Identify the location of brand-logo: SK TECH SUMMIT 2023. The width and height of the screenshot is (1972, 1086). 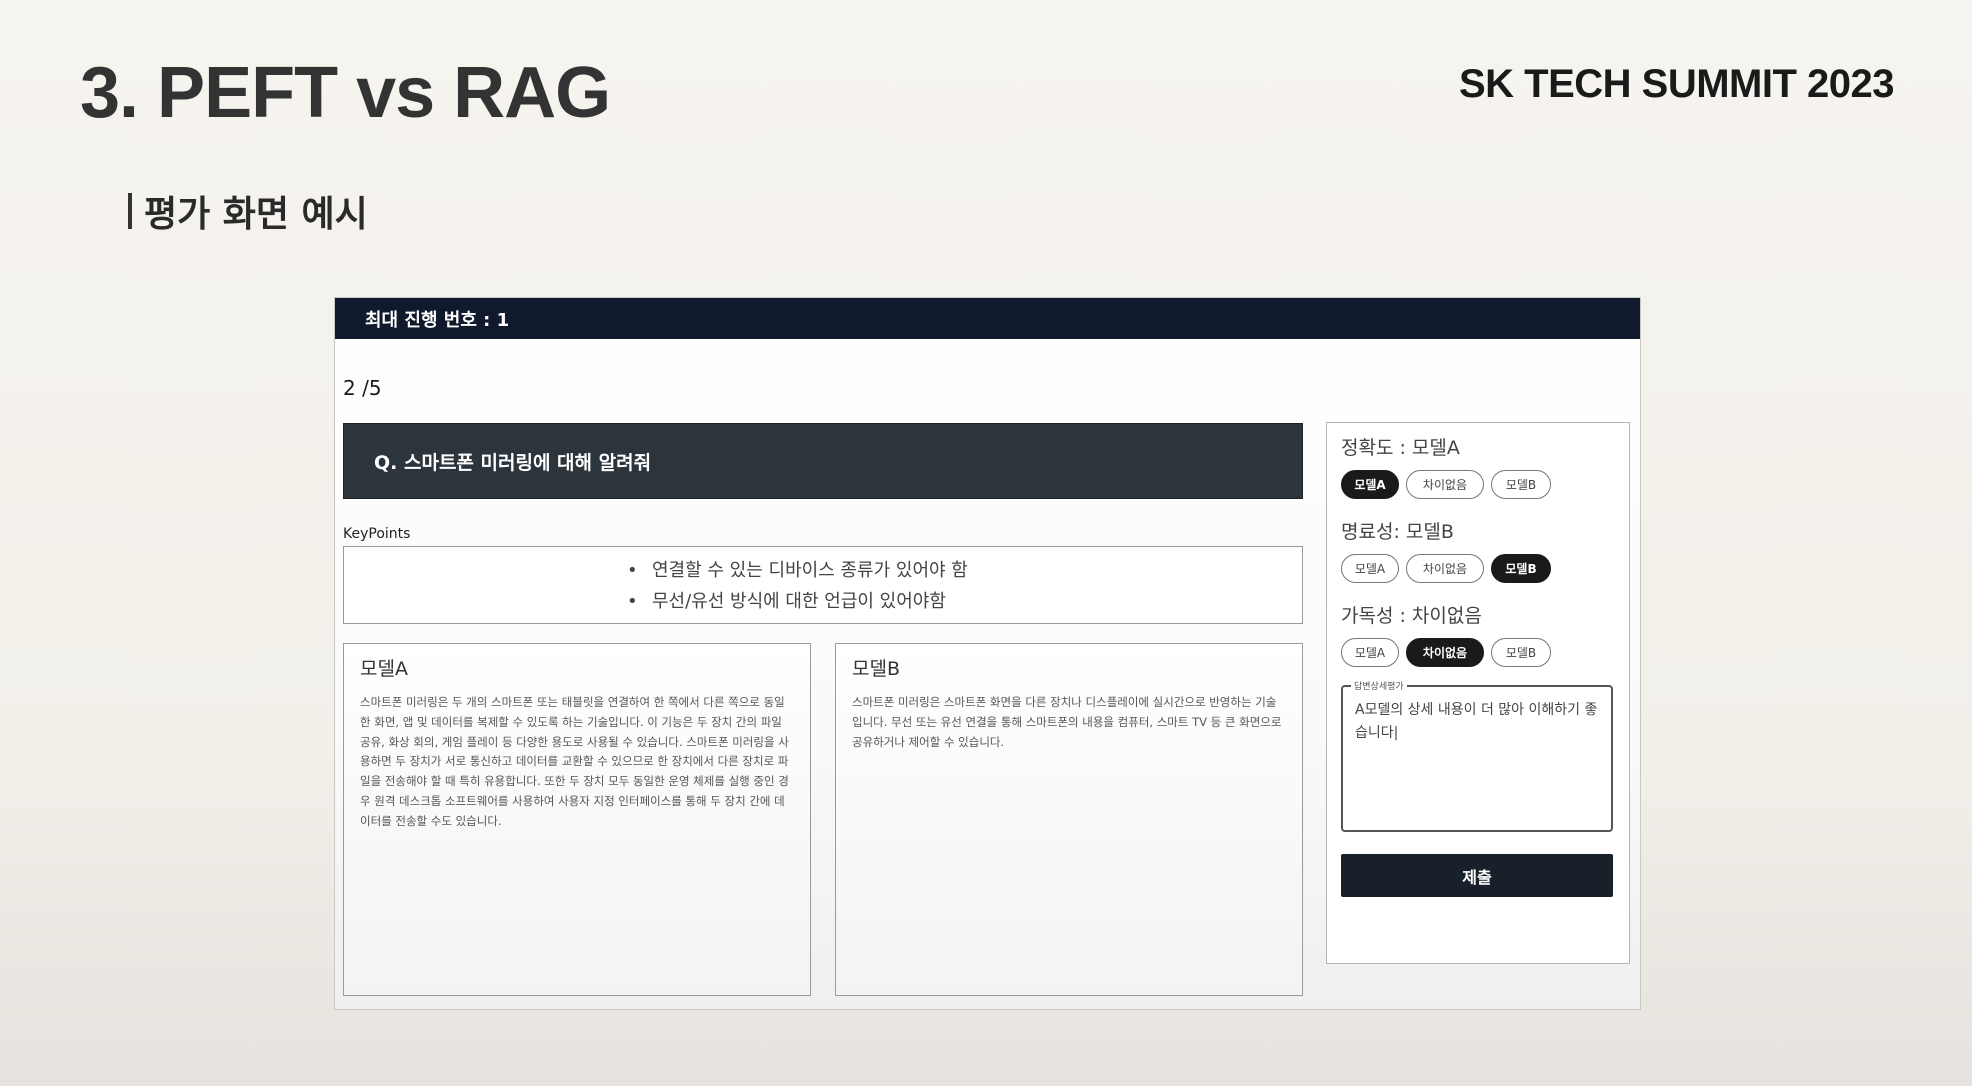
(1676, 84).